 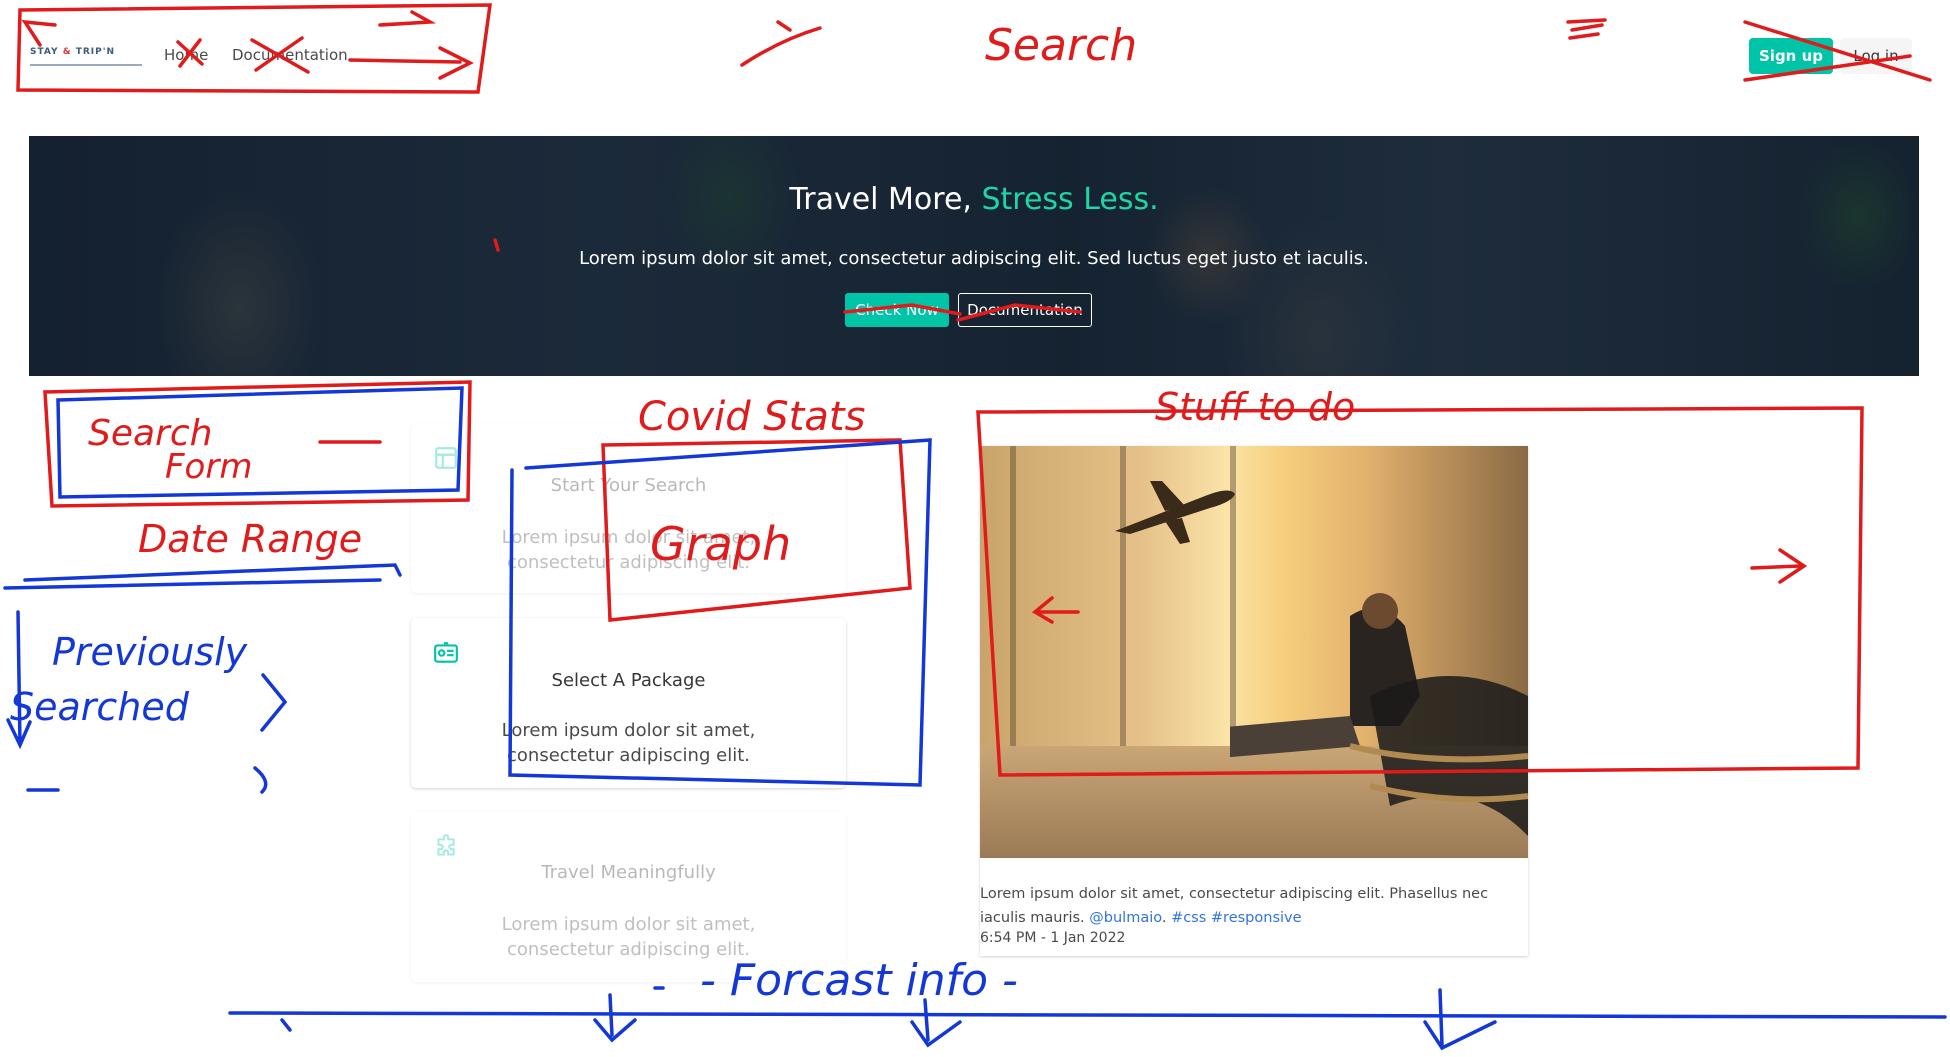 What do you see at coordinates (212, 572) in the screenshot?
I see `ink-date-range-underline` at bounding box center [212, 572].